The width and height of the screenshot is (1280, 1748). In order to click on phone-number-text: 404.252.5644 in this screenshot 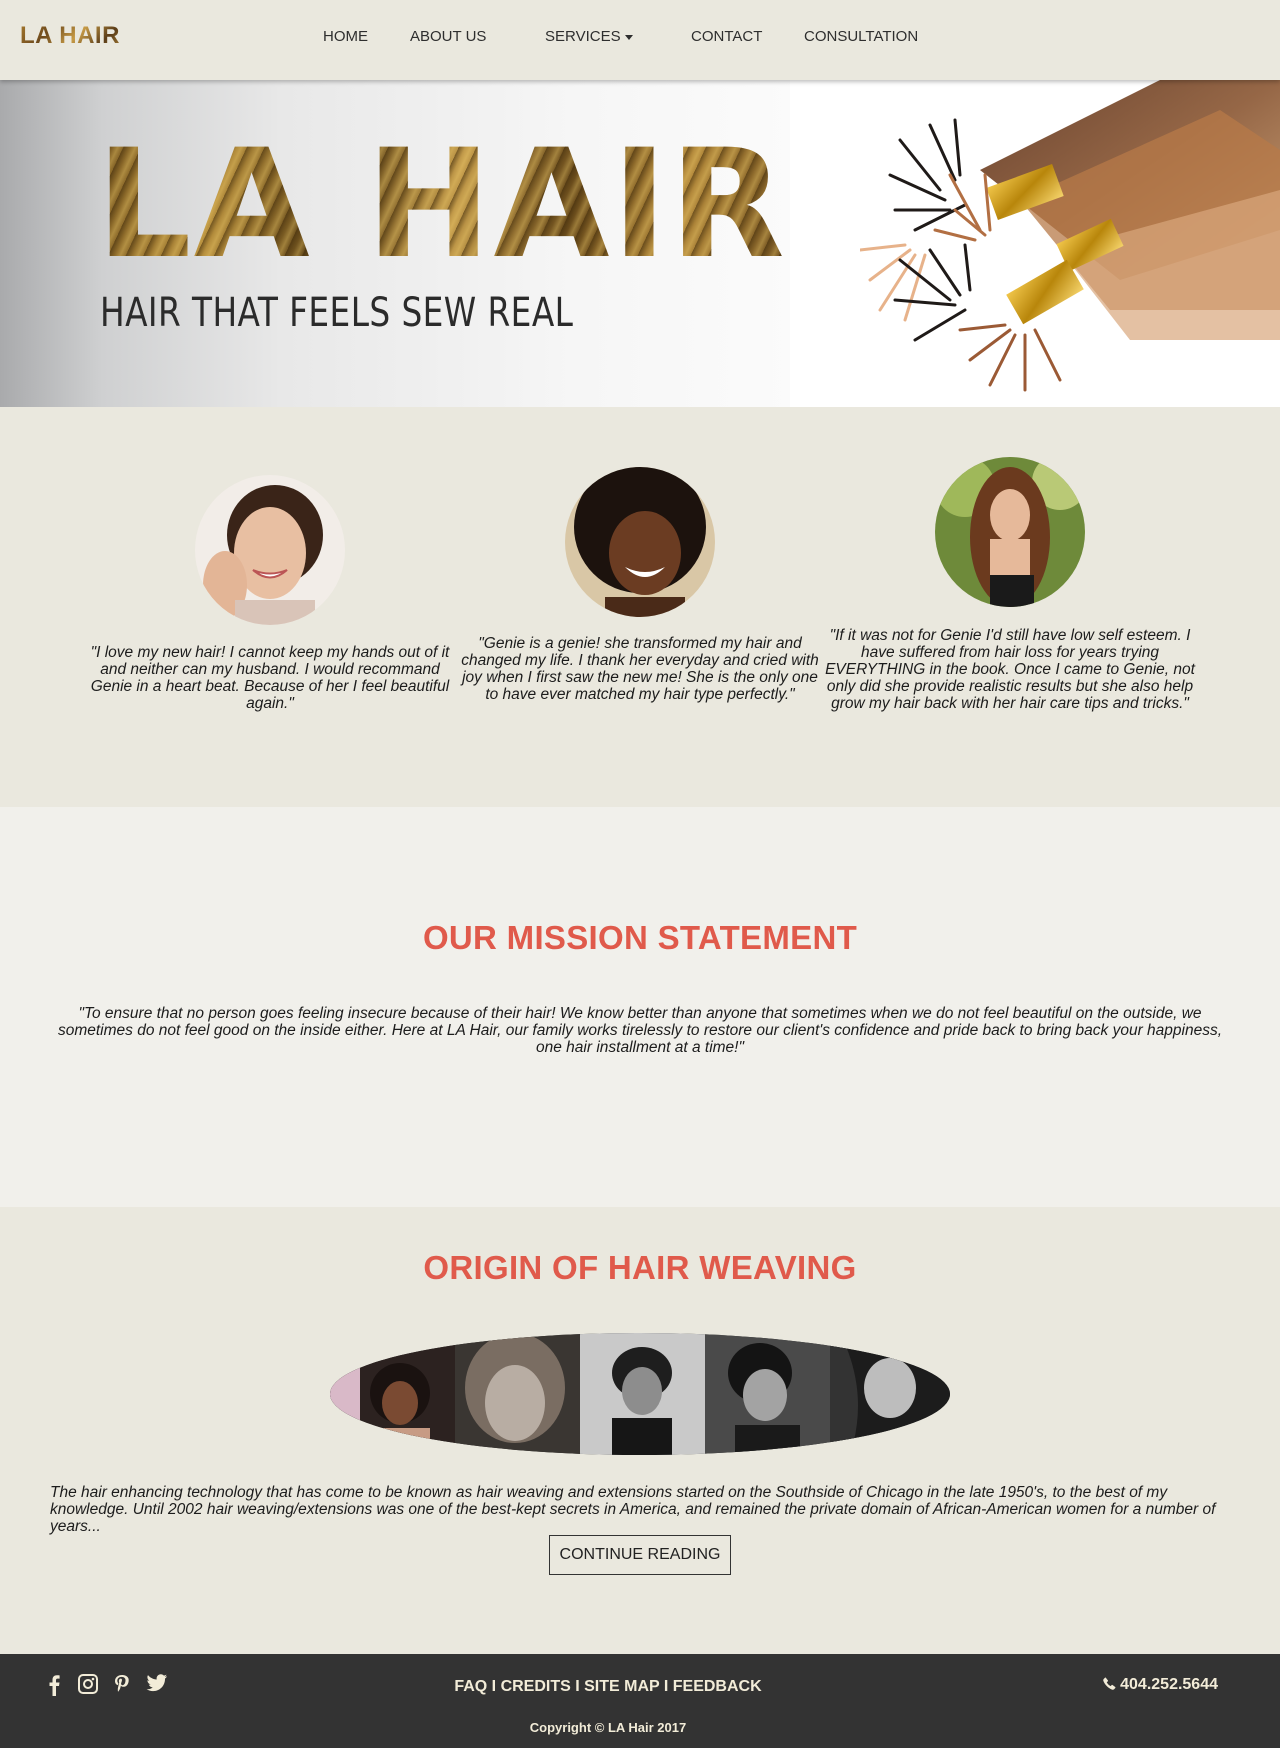, I will do `click(1169, 1684)`.